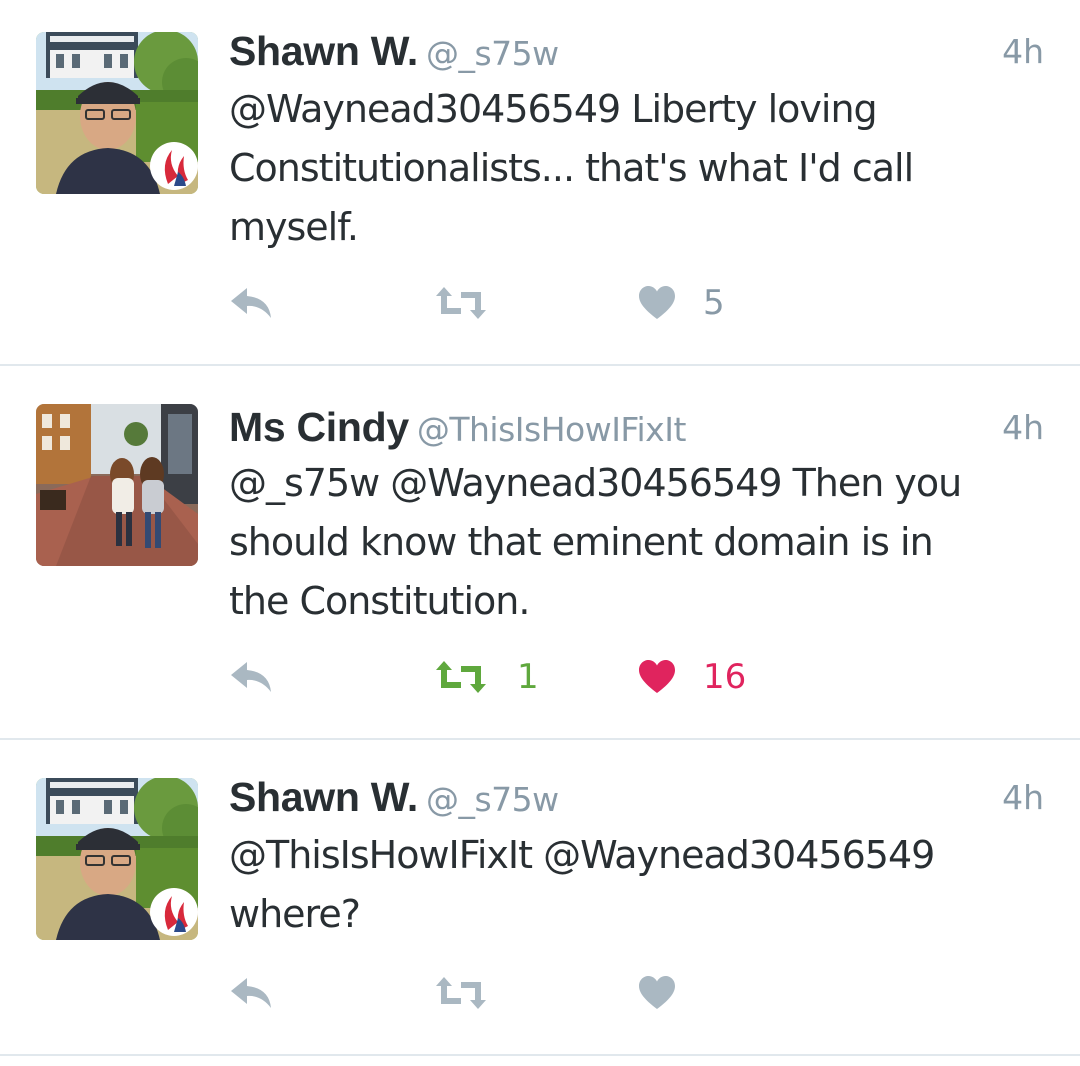 The height and width of the screenshot is (1066, 1080). What do you see at coordinates (725, 677) in the screenshot?
I see `like-count: 16` at bounding box center [725, 677].